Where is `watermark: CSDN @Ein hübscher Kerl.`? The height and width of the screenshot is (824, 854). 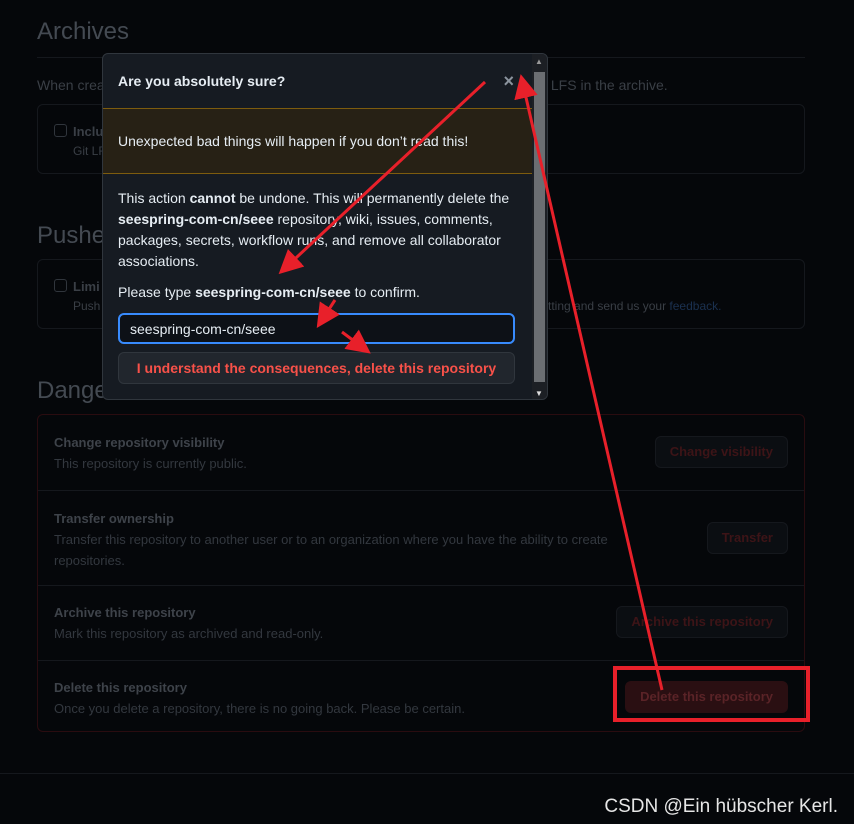 watermark: CSDN @Ein hübscher Kerl. is located at coordinates (721, 806).